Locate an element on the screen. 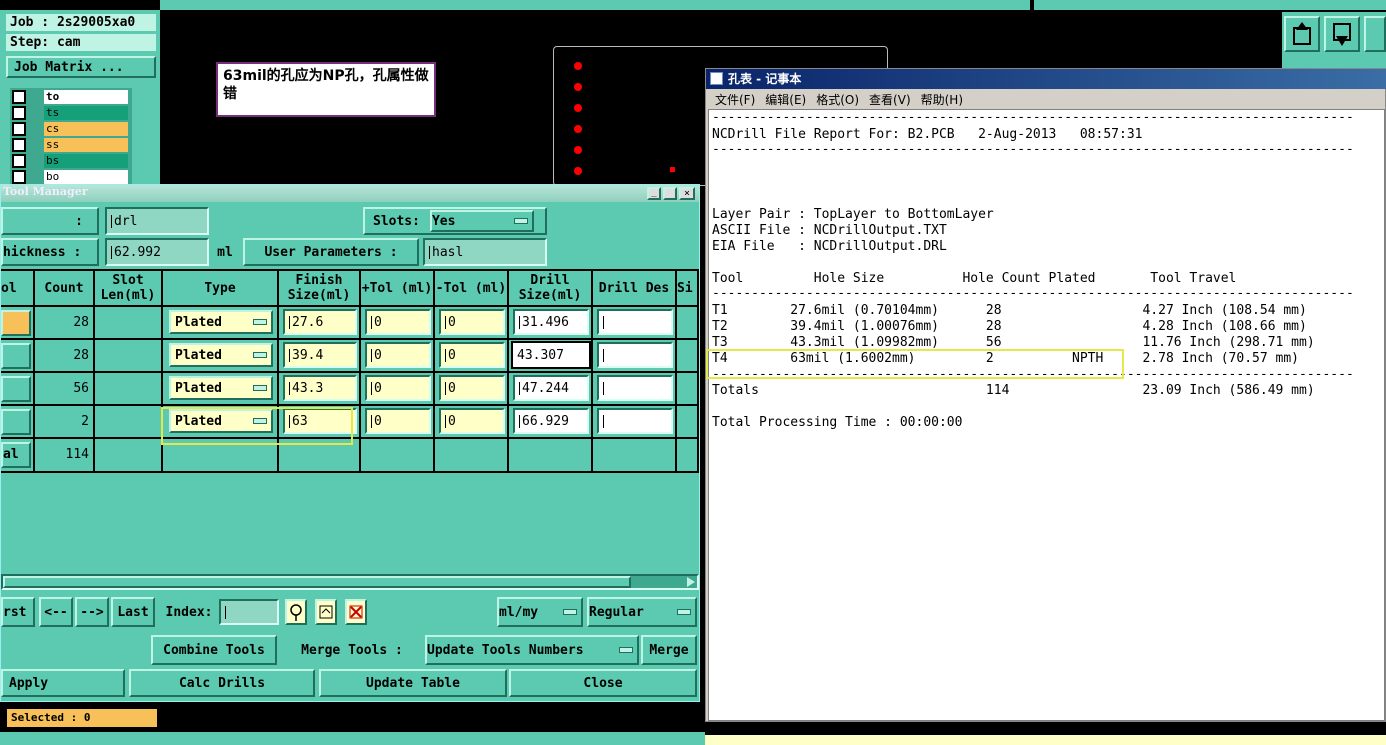  table-row: 28 Plated 39.4 0 0 43.307 is located at coordinates (350, 356).